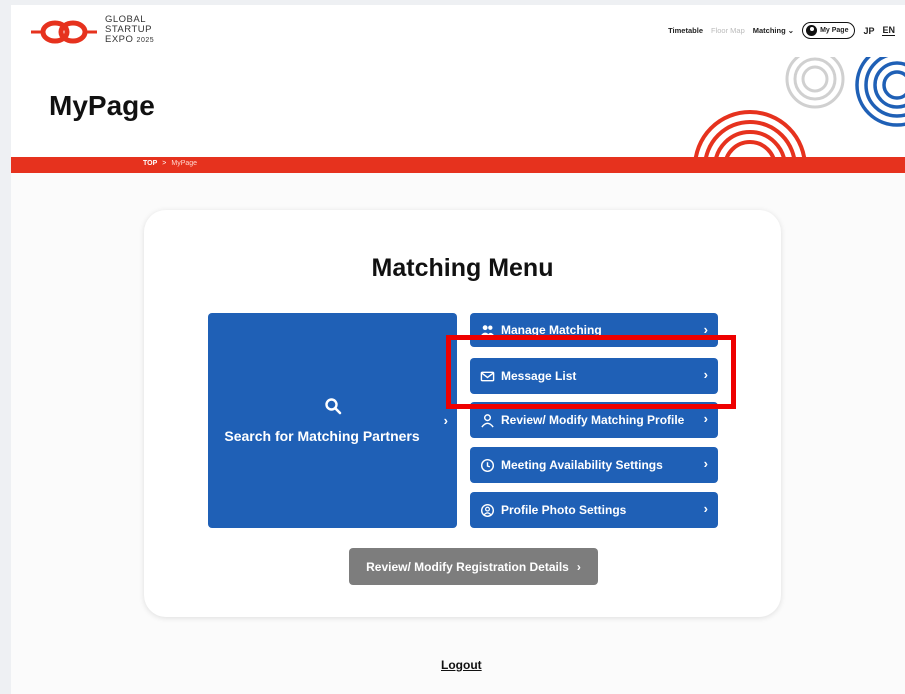 The image size is (905, 694). Describe the element at coordinates (145, 40) in the screenshot. I see `logo-year: 2025` at that location.